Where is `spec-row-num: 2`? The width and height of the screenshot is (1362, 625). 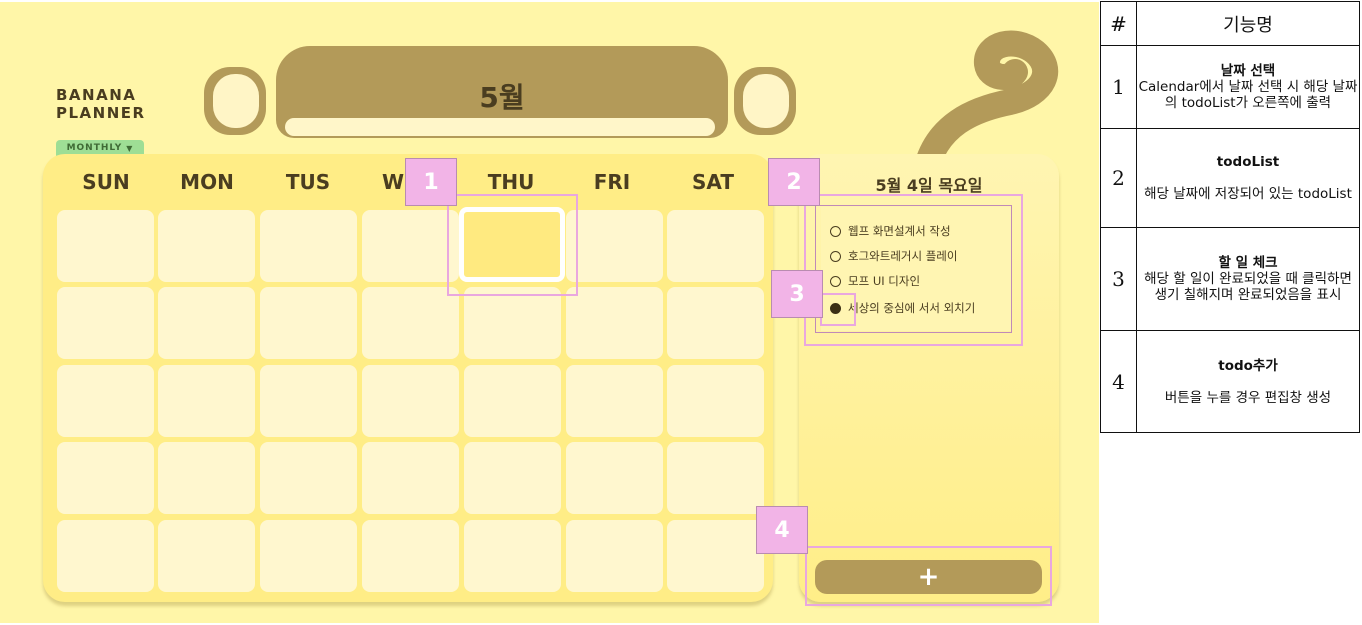 spec-row-num: 2 is located at coordinates (1118, 178).